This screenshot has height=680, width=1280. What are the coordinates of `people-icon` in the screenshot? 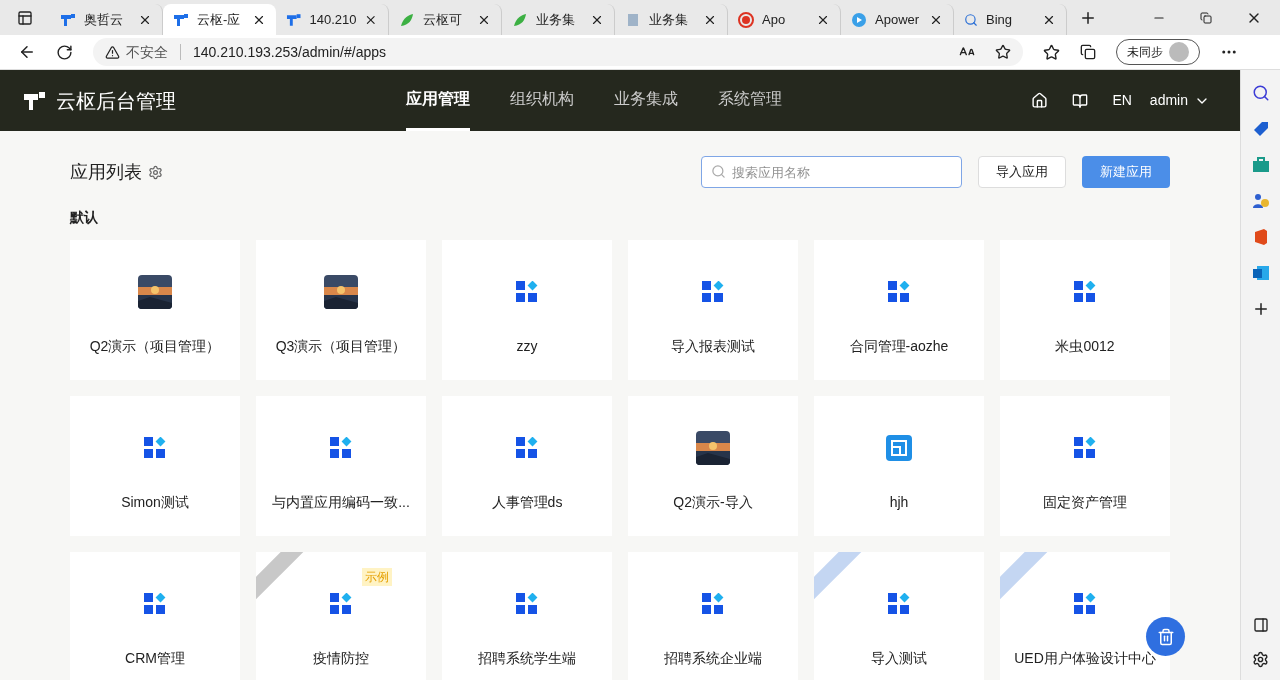 It's located at (1260, 201).